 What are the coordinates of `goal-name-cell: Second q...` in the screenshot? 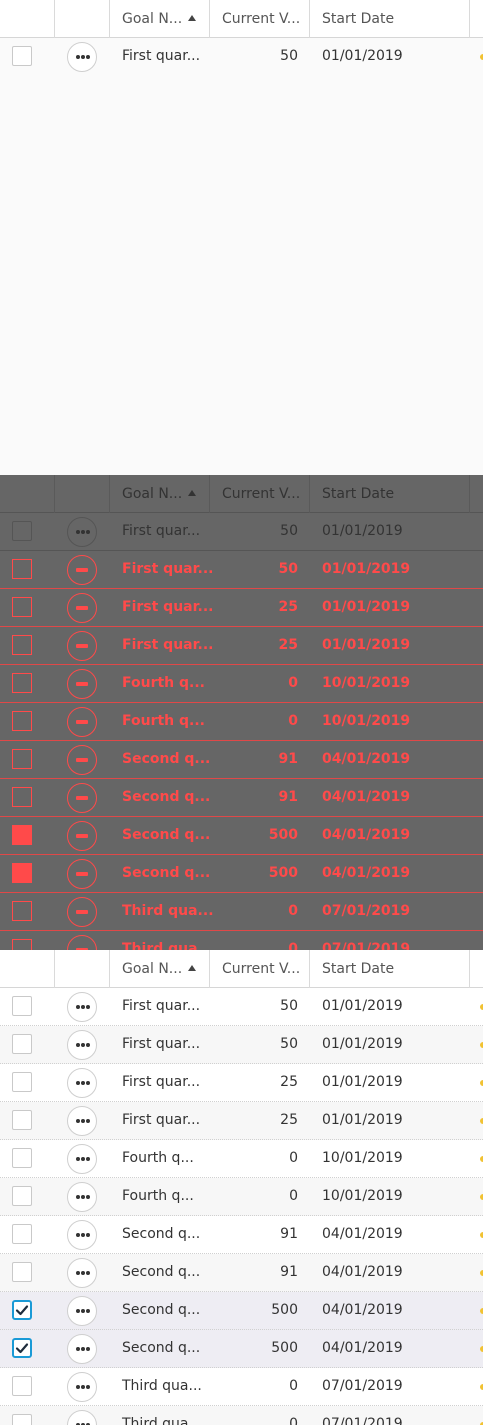 It's located at (161, 1348).